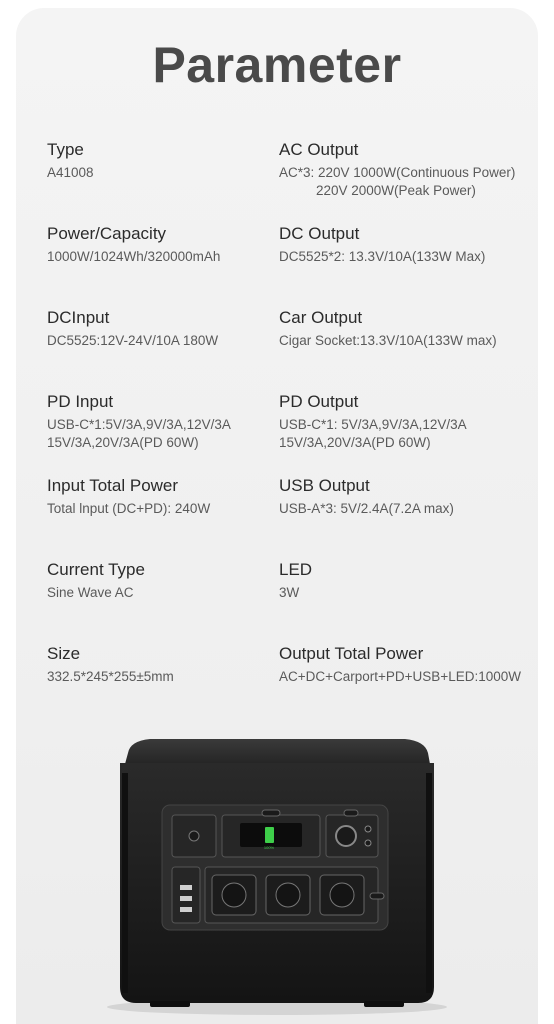 This screenshot has height=1024, width=554. What do you see at coordinates (70, 172) in the screenshot?
I see `param-value: A41008` at bounding box center [70, 172].